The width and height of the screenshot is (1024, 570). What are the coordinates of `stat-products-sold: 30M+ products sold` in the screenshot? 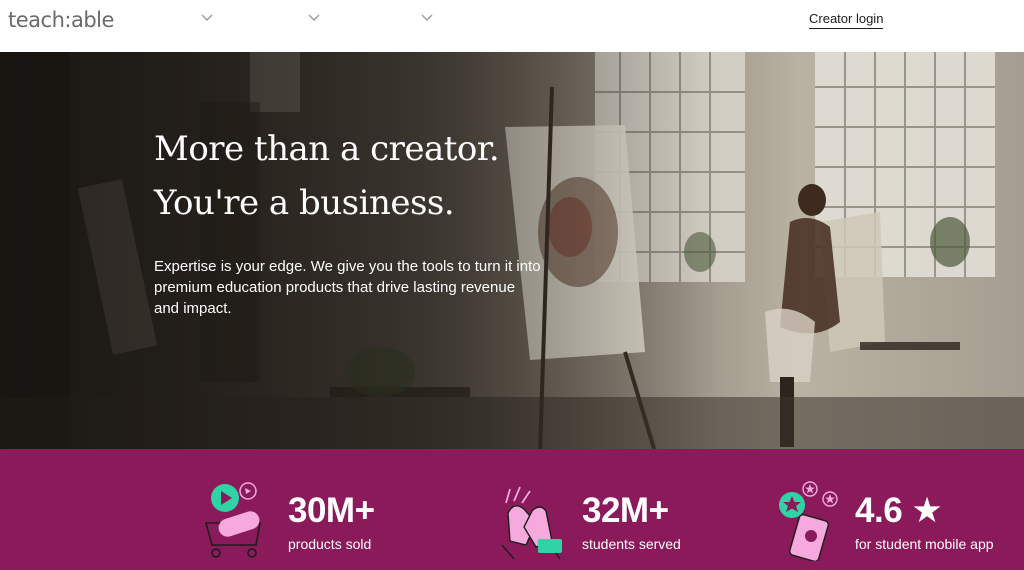 It's located at (310, 509).